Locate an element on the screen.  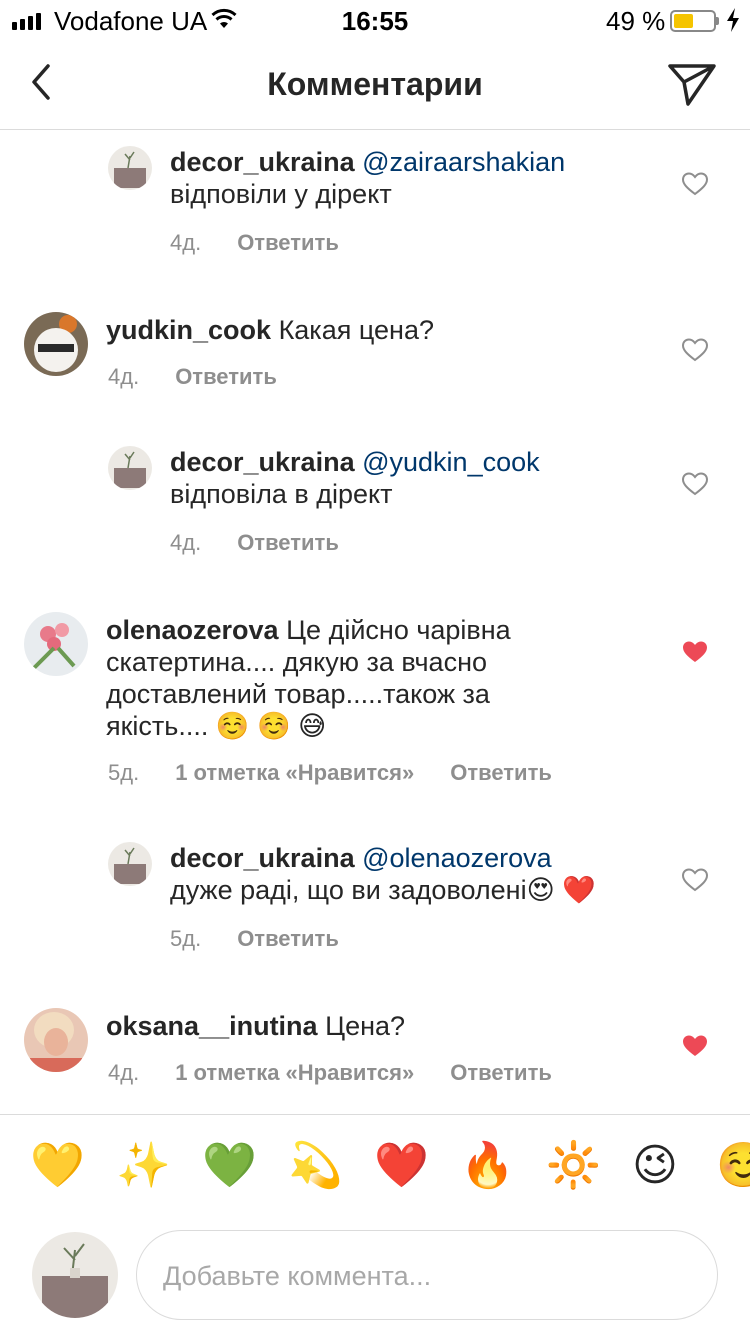
comment-input is located at coordinates (428, 1276).